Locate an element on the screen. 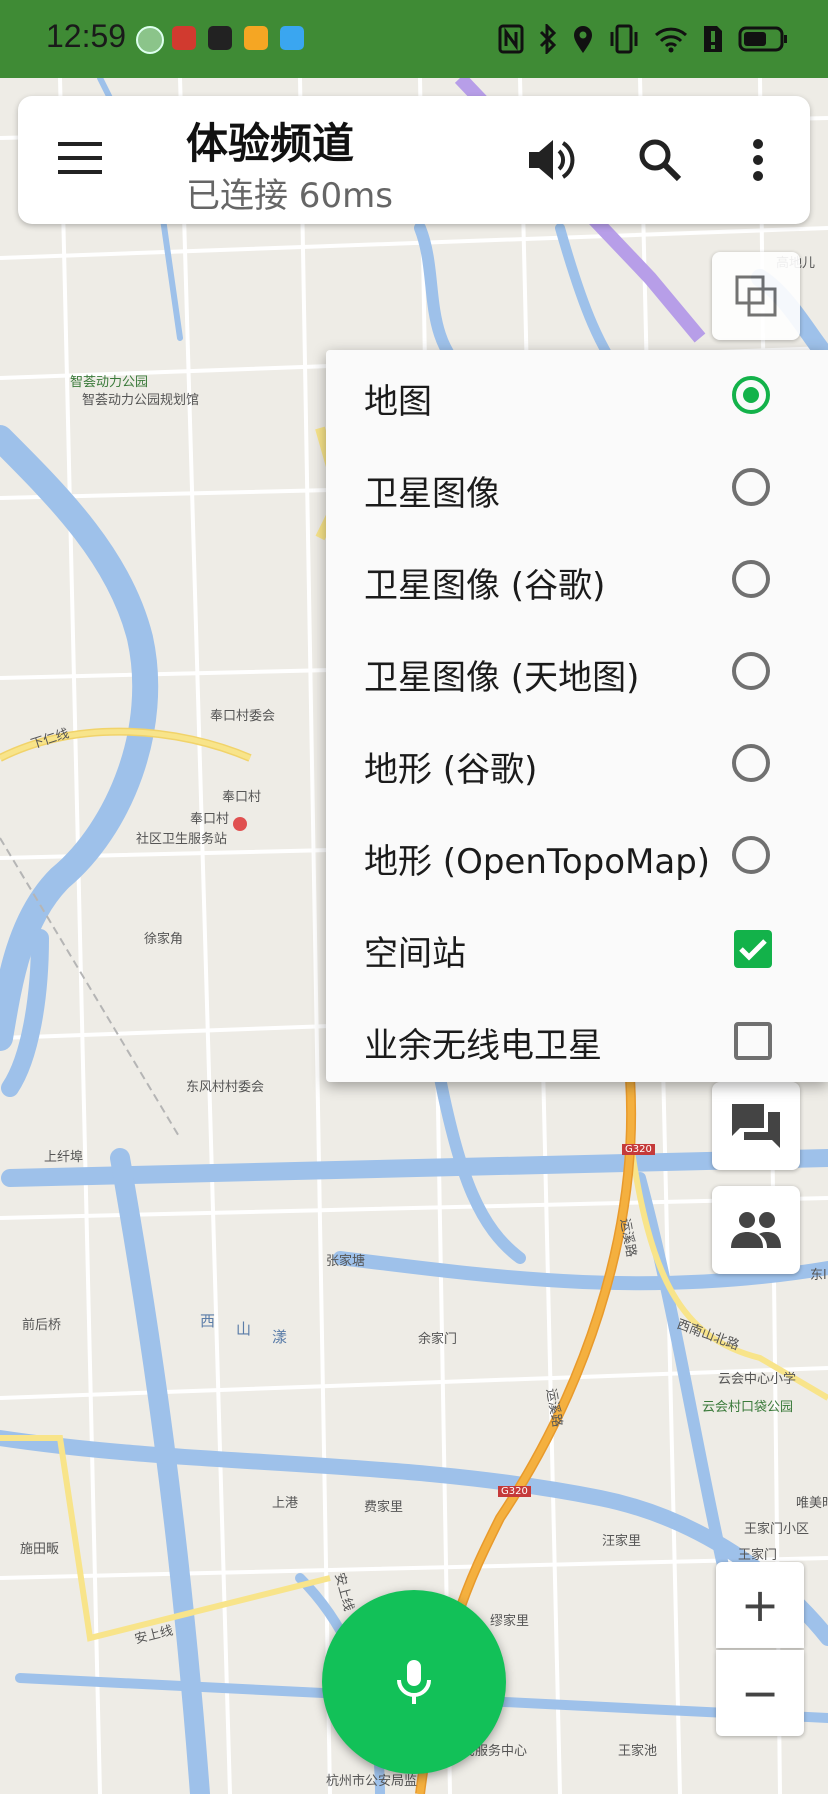 The image size is (828, 1794). overlay-option-amateur-satellite: 业余无线电卫星 is located at coordinates (577, 1042).